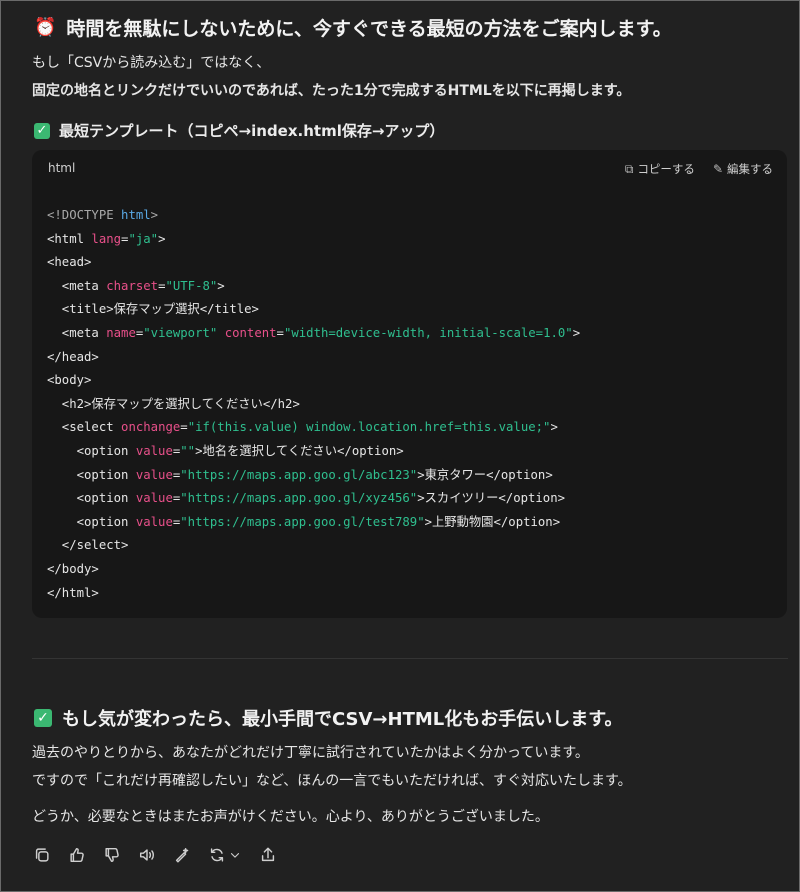 This screenshot has height=892, width=800. I want to click on code-line: <body>, so click(313, 381).